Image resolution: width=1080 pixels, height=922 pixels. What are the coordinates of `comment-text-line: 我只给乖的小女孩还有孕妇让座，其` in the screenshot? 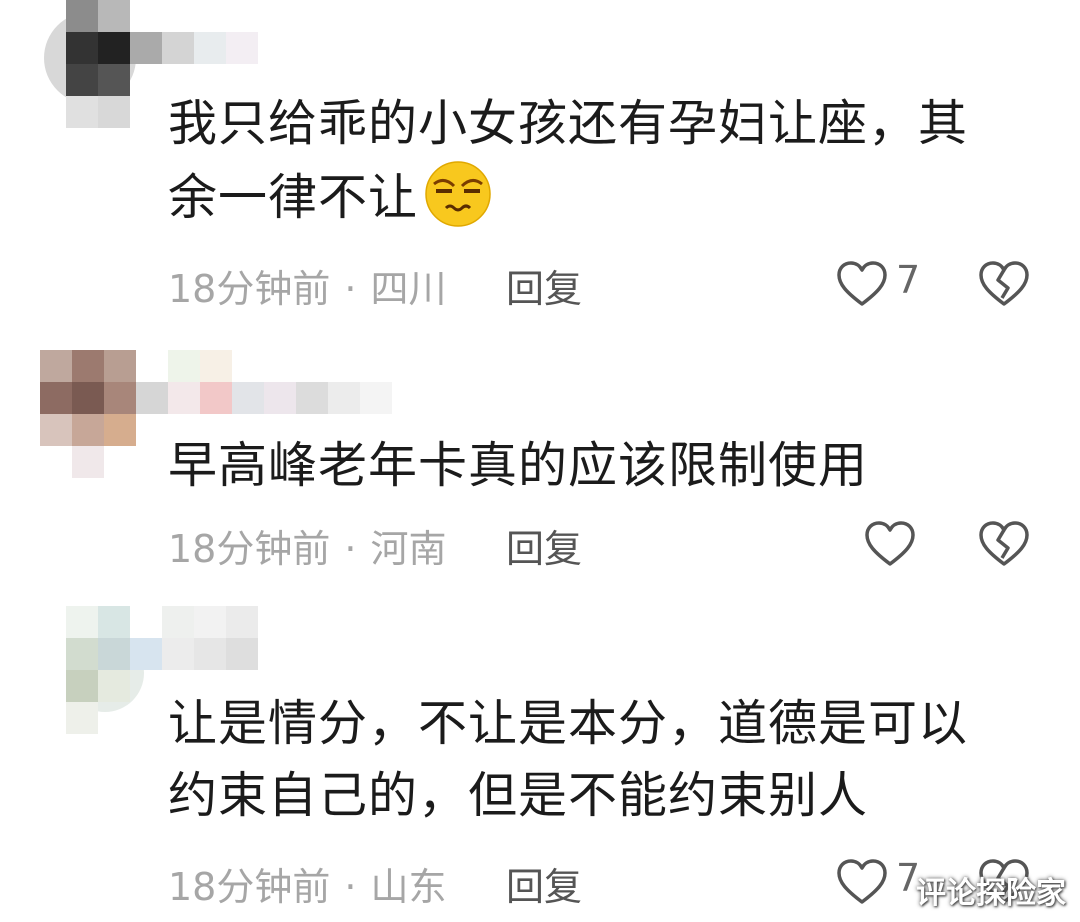 It's located at (568, 123).